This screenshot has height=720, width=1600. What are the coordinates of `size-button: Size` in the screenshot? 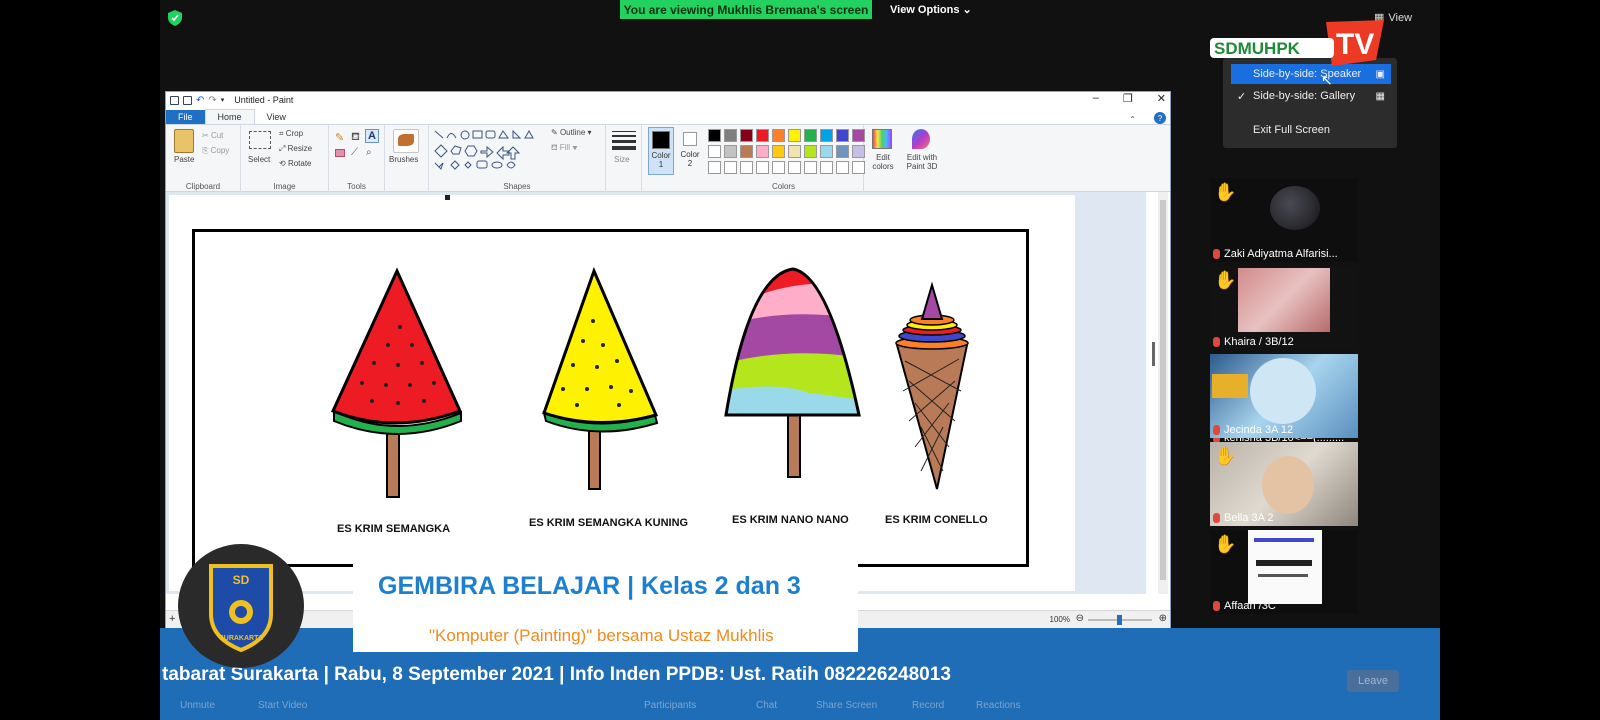 It's located at (622, 159).